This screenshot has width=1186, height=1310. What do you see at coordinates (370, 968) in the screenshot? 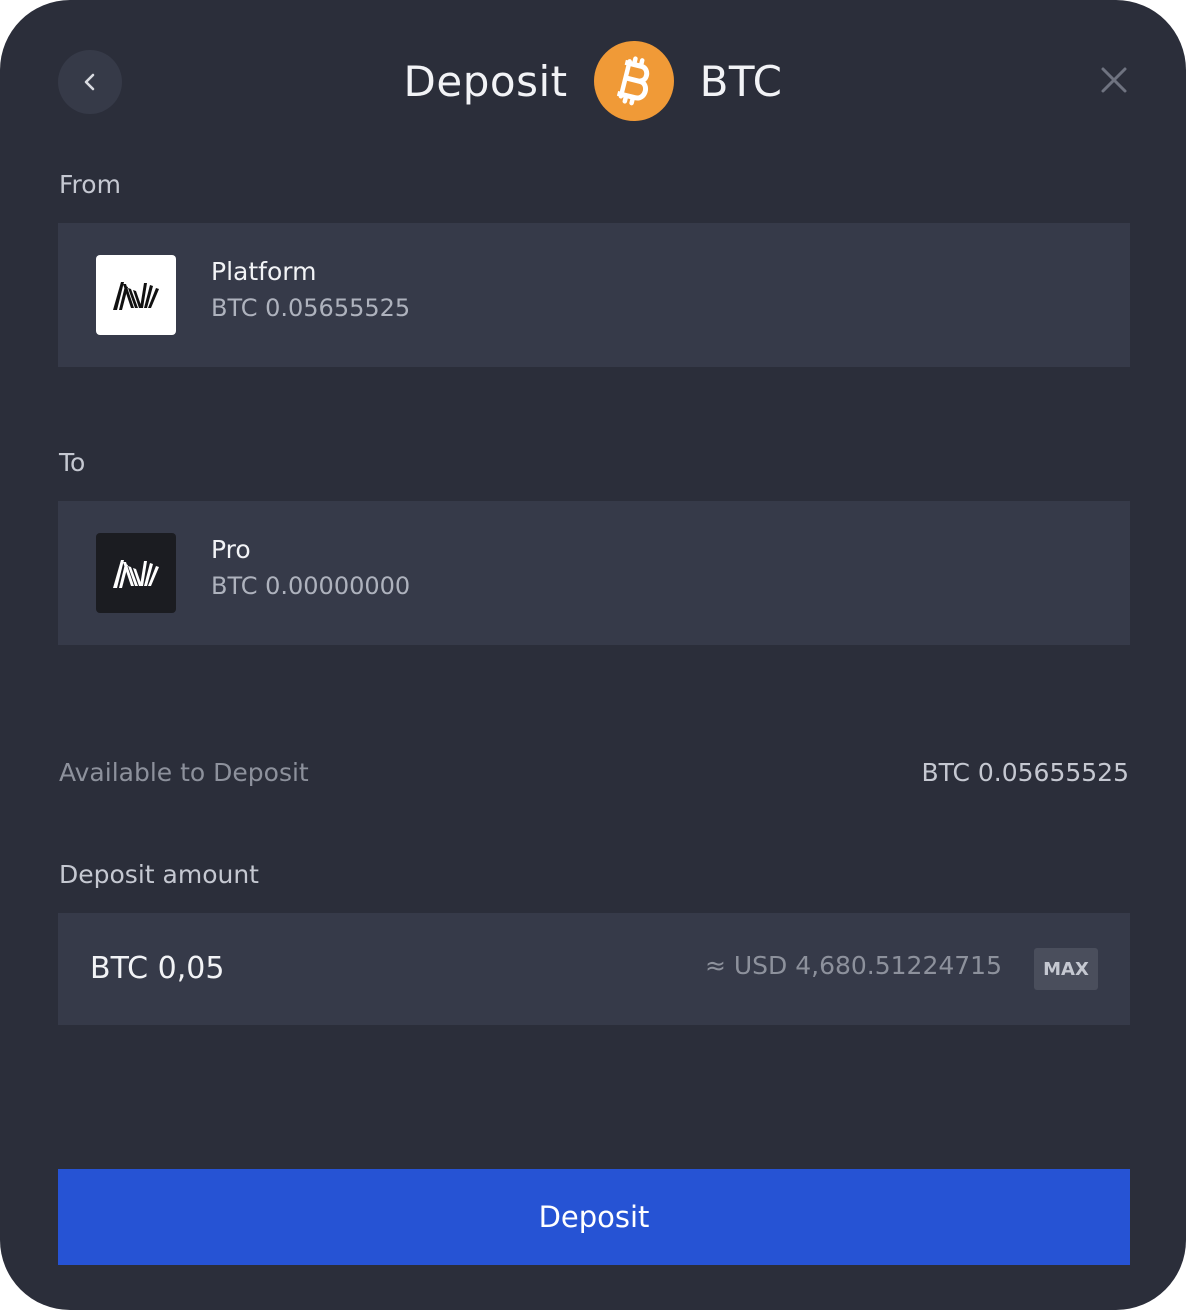
I see `amount-input` at bounding box center [370, 968].